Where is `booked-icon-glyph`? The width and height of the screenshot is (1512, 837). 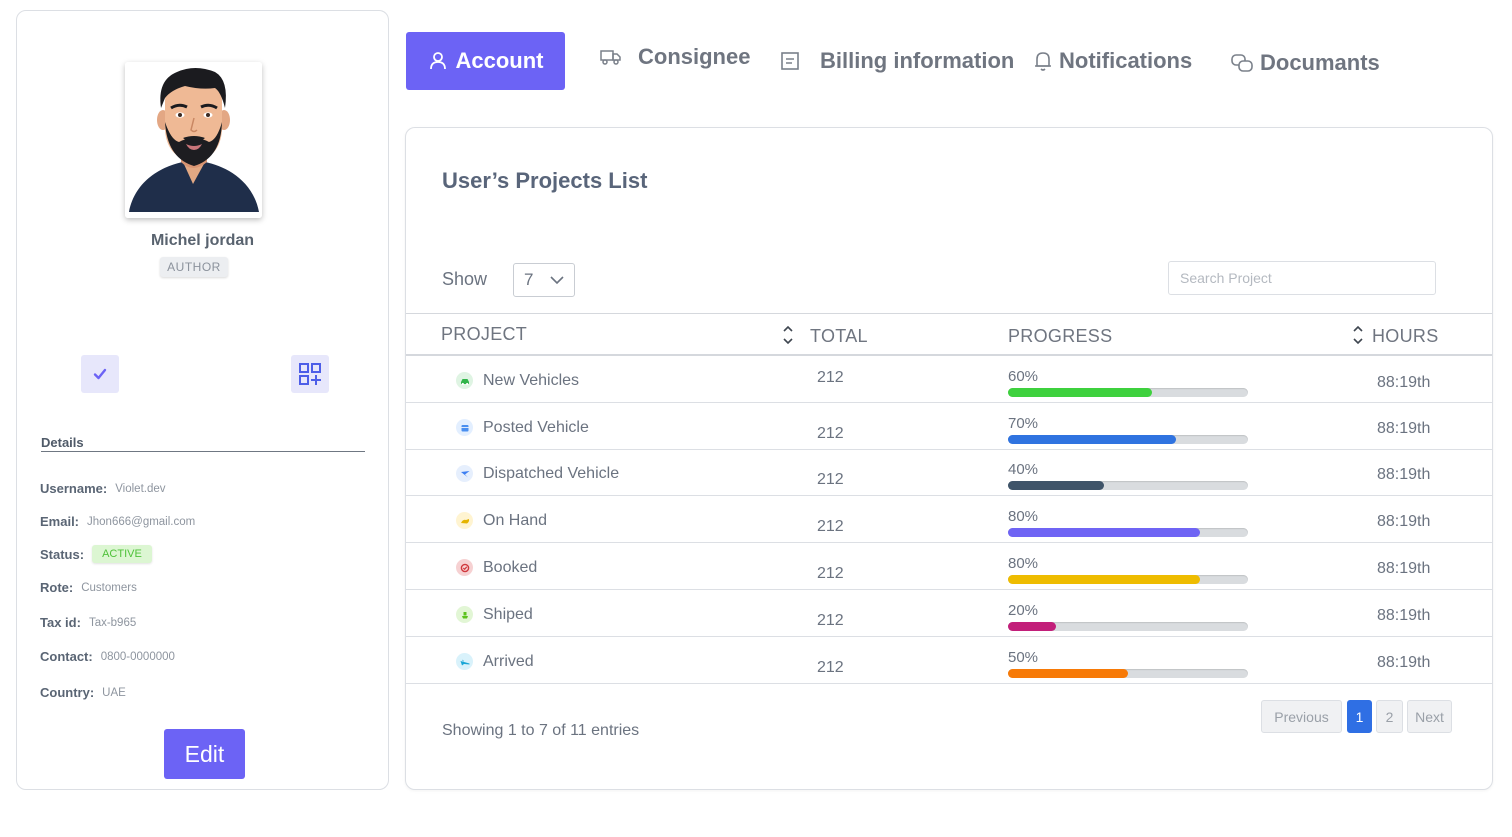 booked-icon-glyph is located at coordinates (464, 567).